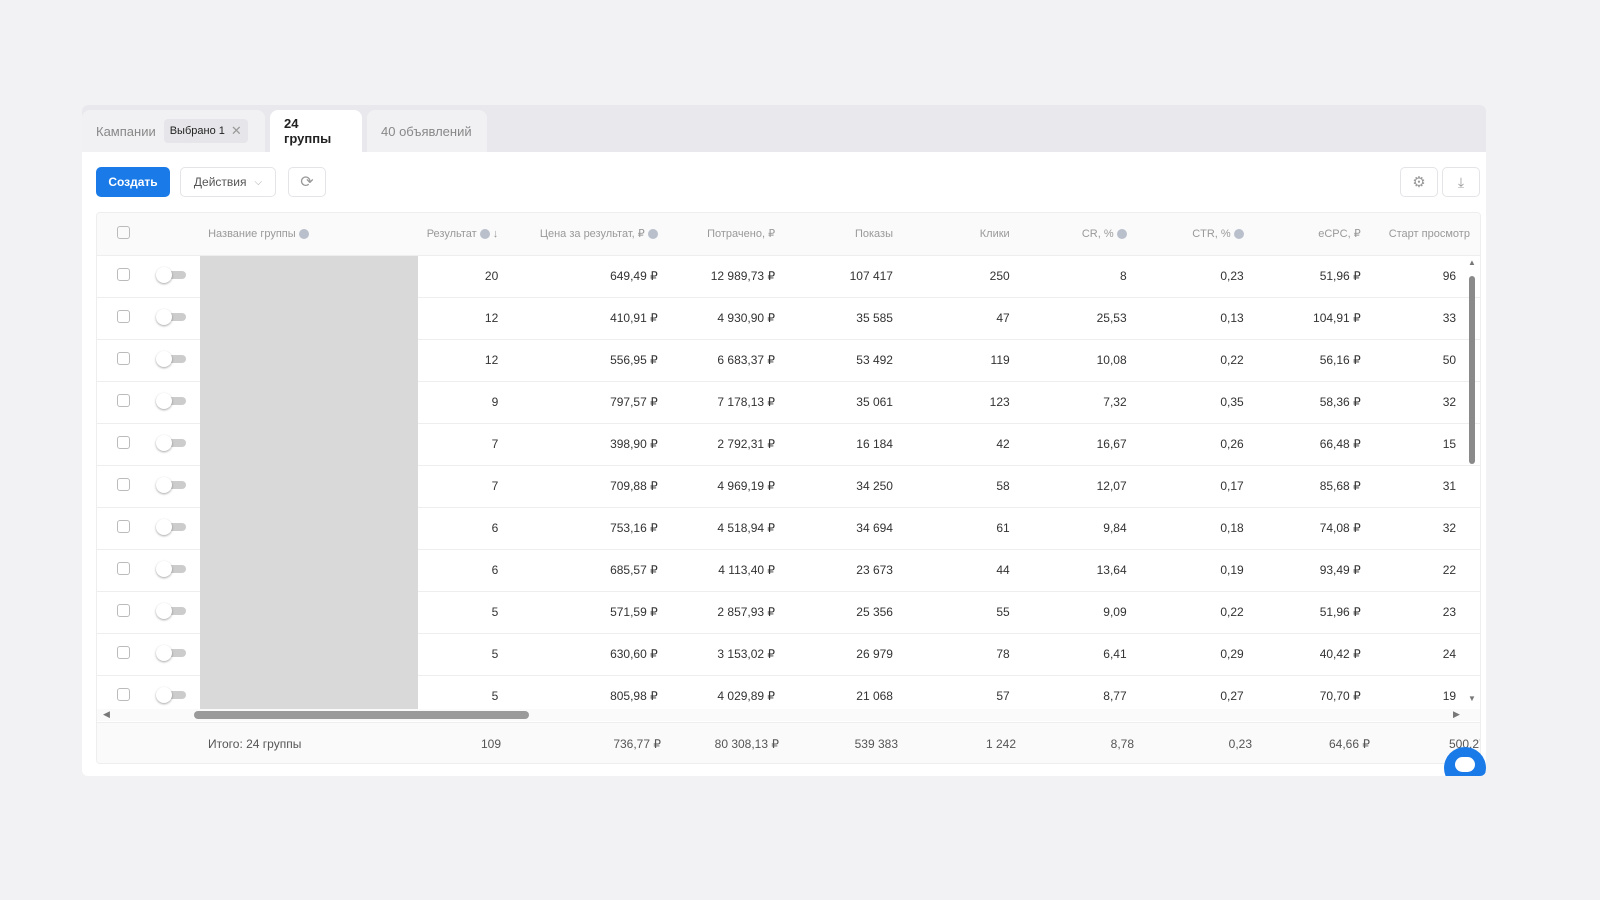 The height and width of the screenshot is (900, 1600). What do you see at coordinates (1195, 528) in the screenshot?
I see `cell-ctr: 0,18` at bounding box center [1195, 528].